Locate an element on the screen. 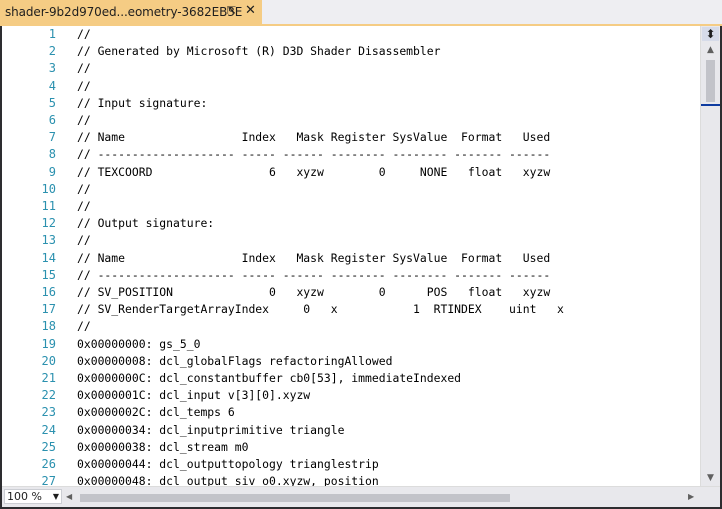 The height and width of the screenshot is (509, 722). line-number: 4 is located at coordinates (52, 85).